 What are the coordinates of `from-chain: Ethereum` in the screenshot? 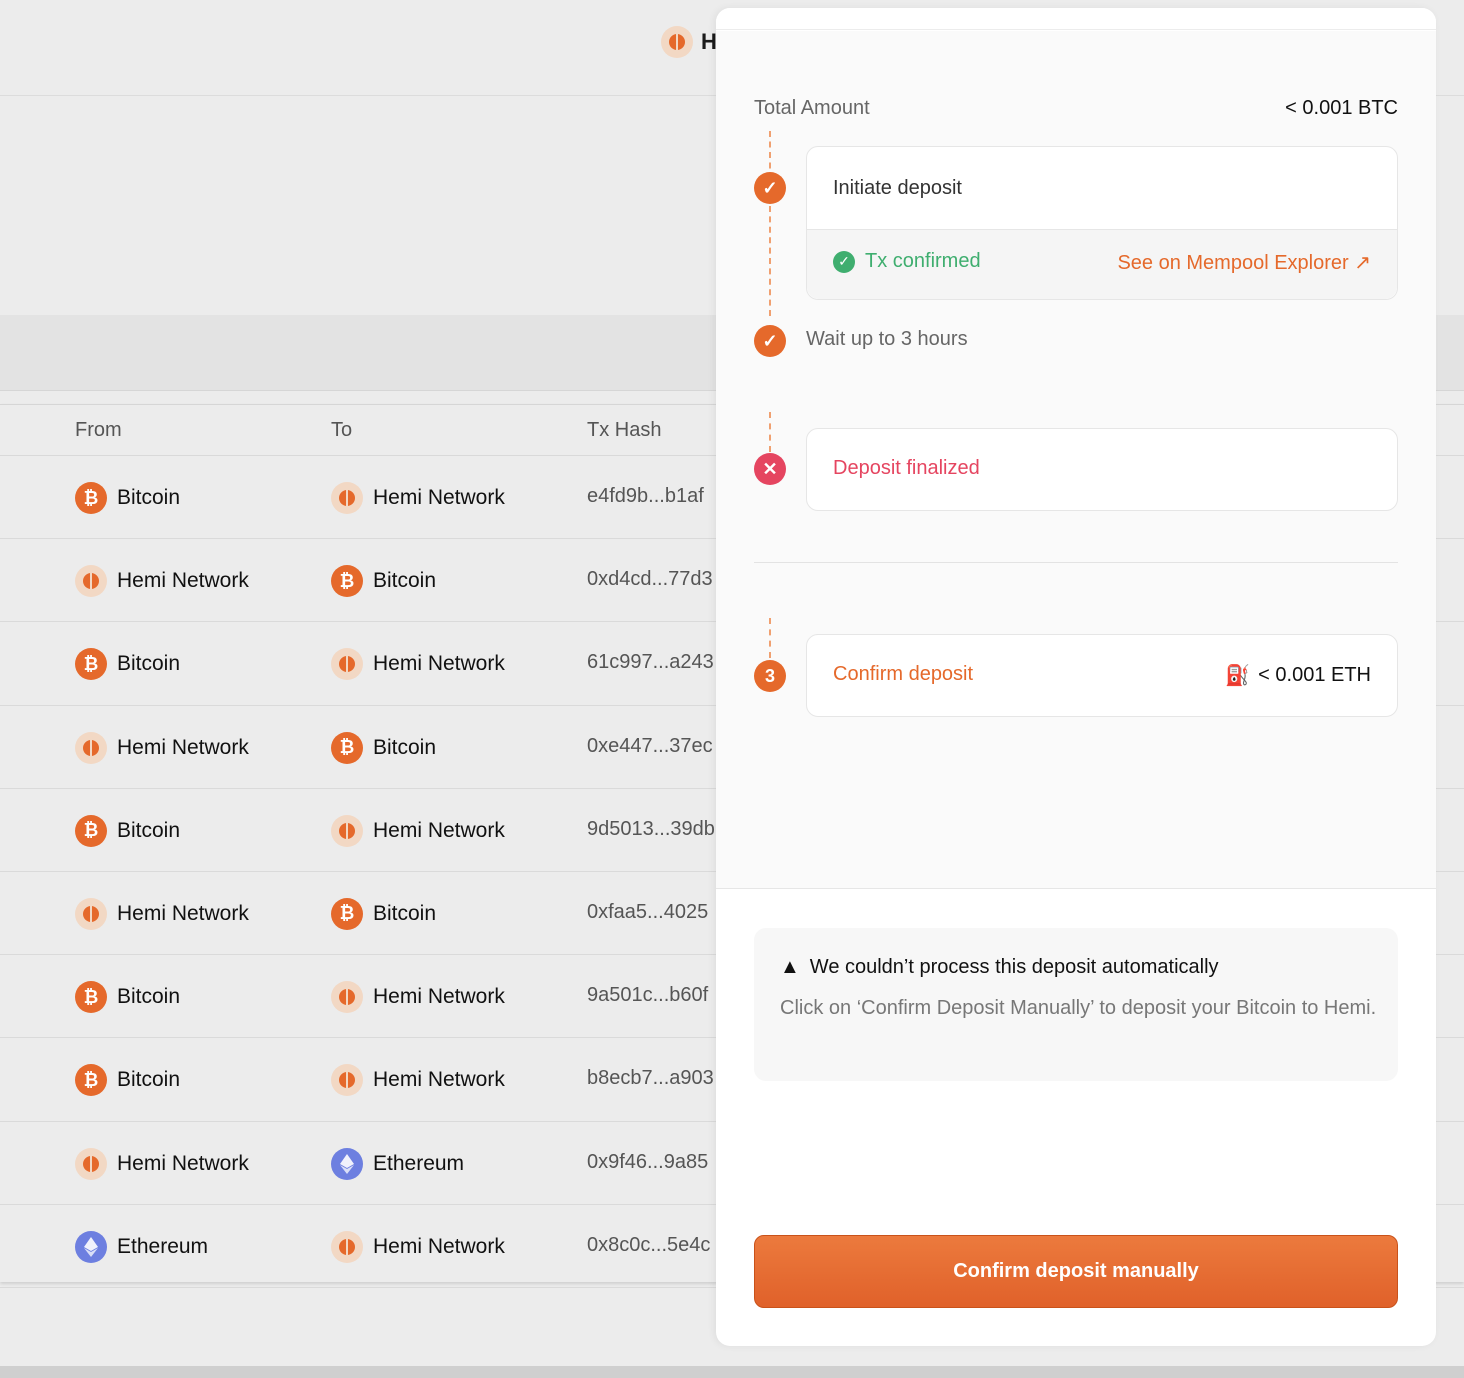 It's located at (163, 1246).